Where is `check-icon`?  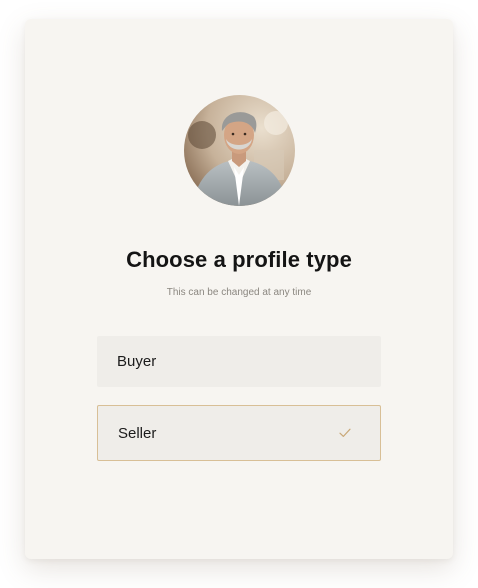
check-icon is located at coordinates (345, 433).